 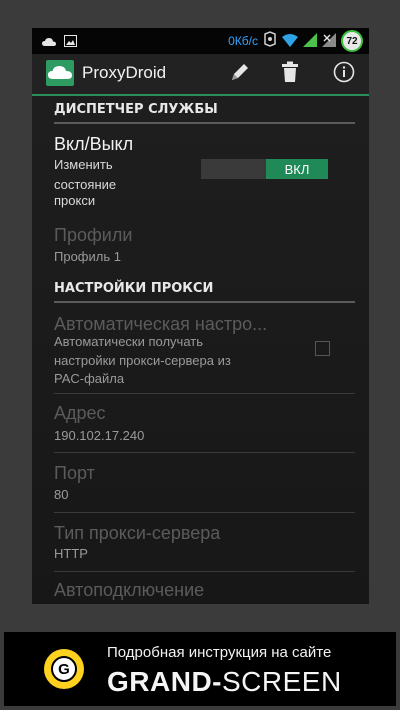 I want to click on toggle-pref-summary-line: прокси, so click(x=75, y=200).